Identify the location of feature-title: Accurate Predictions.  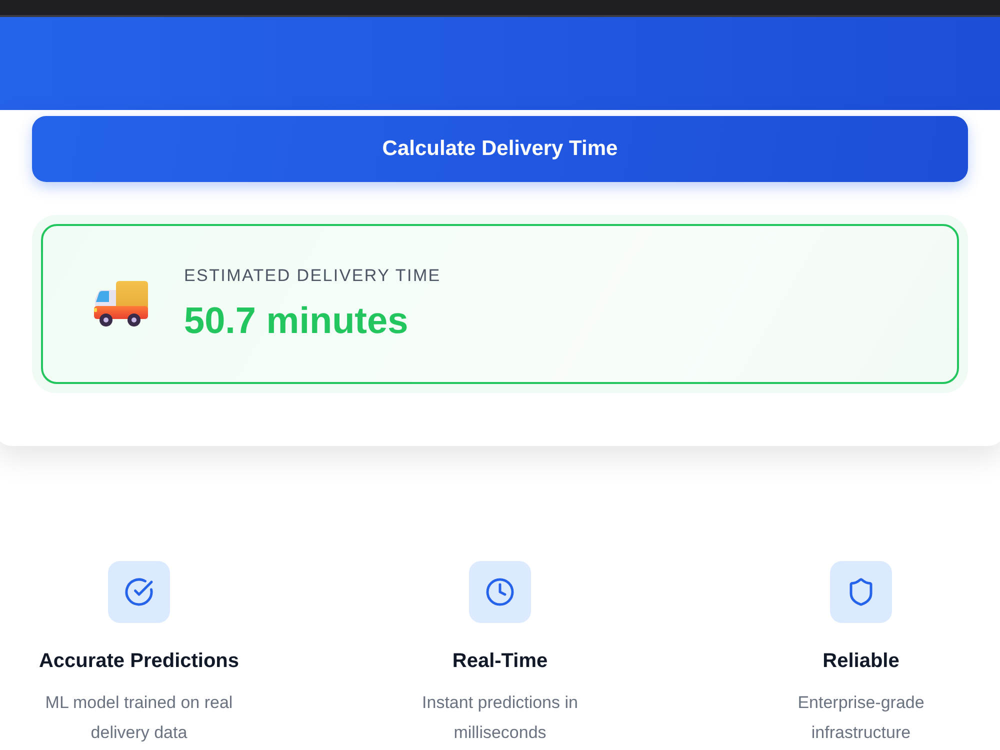
(139, 661).